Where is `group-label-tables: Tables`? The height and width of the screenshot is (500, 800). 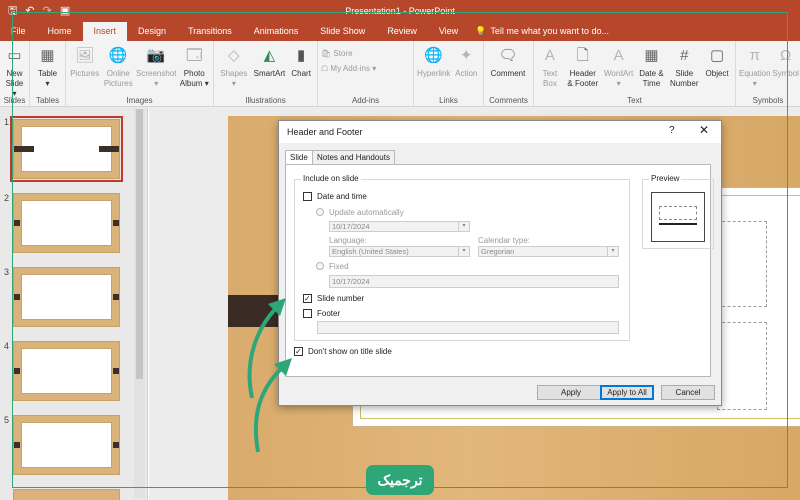
group-label-tables: Tables is located at coordinates (47, 100).